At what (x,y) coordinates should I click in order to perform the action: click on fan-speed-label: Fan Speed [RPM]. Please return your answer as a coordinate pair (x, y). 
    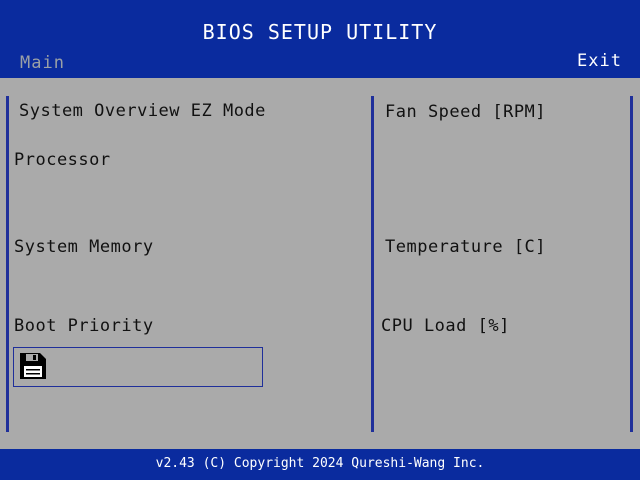
    Looking at the image, I should click on (466, 112).